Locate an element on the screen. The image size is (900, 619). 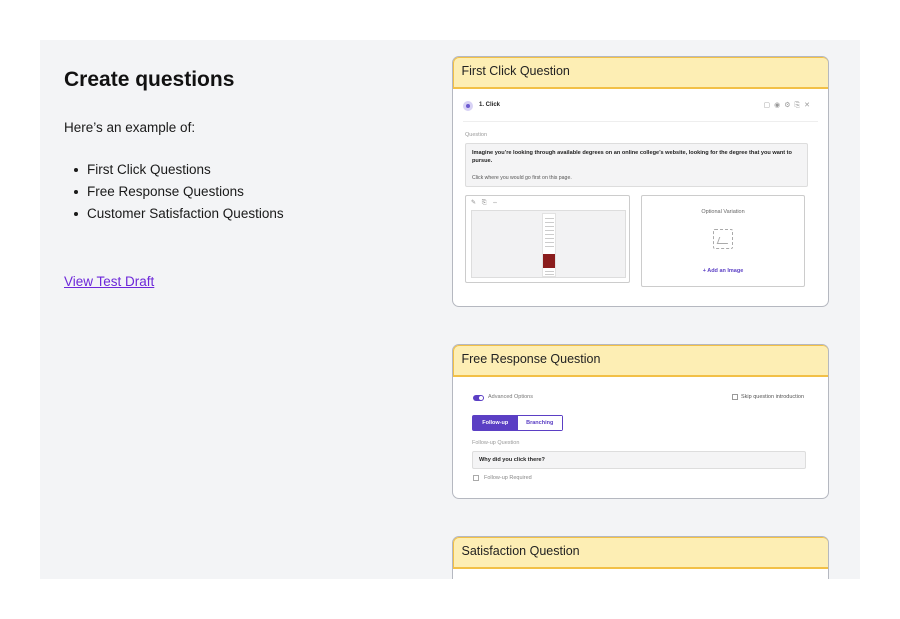
image-preview-pane: ✎ ⎘ ⇔ is located at coordinates (547, 238).